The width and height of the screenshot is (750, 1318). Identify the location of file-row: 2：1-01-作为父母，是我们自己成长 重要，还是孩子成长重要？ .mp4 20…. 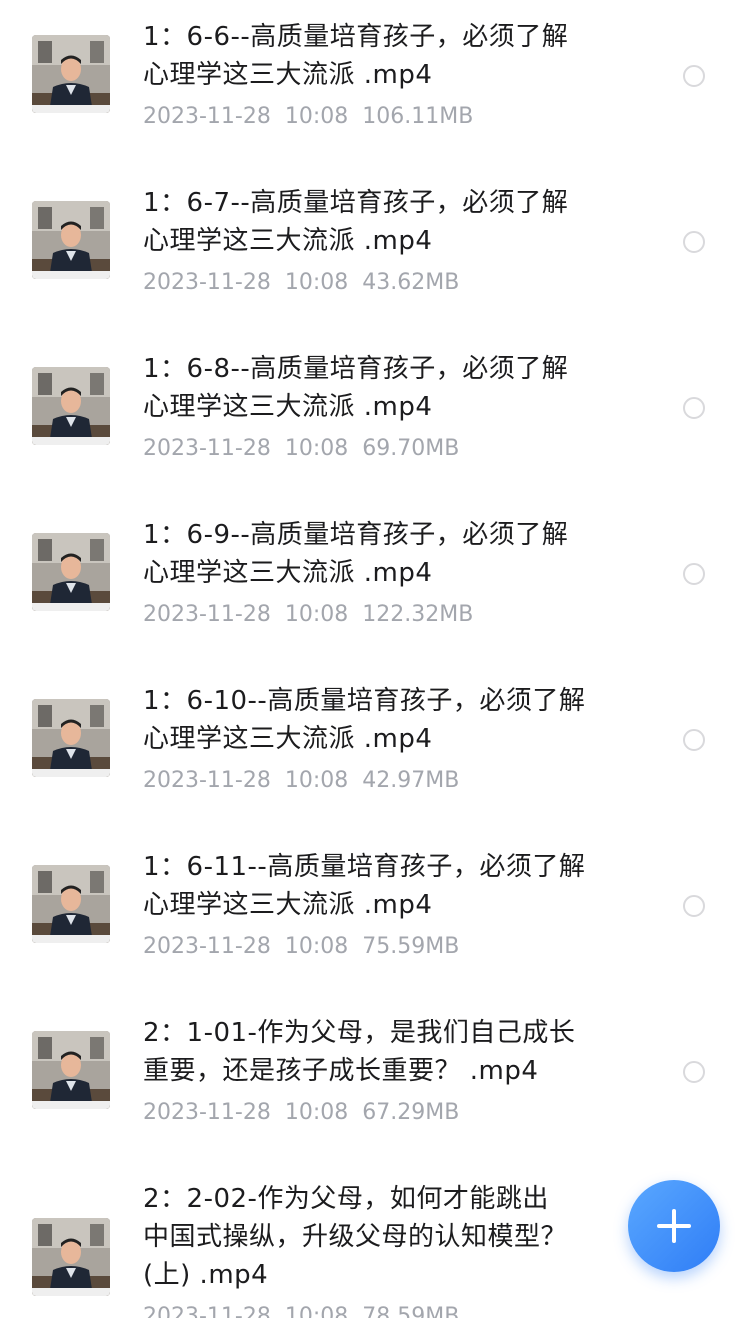
(375, 1079).